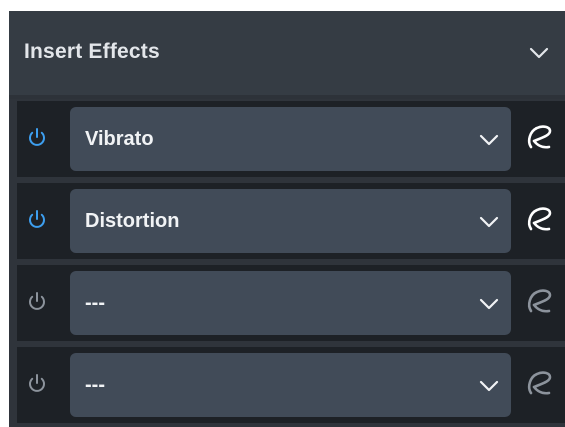 The height and width of the screenshot is (427, 565). I want to click on effect-select-value: Distortion, so click(132, 221).